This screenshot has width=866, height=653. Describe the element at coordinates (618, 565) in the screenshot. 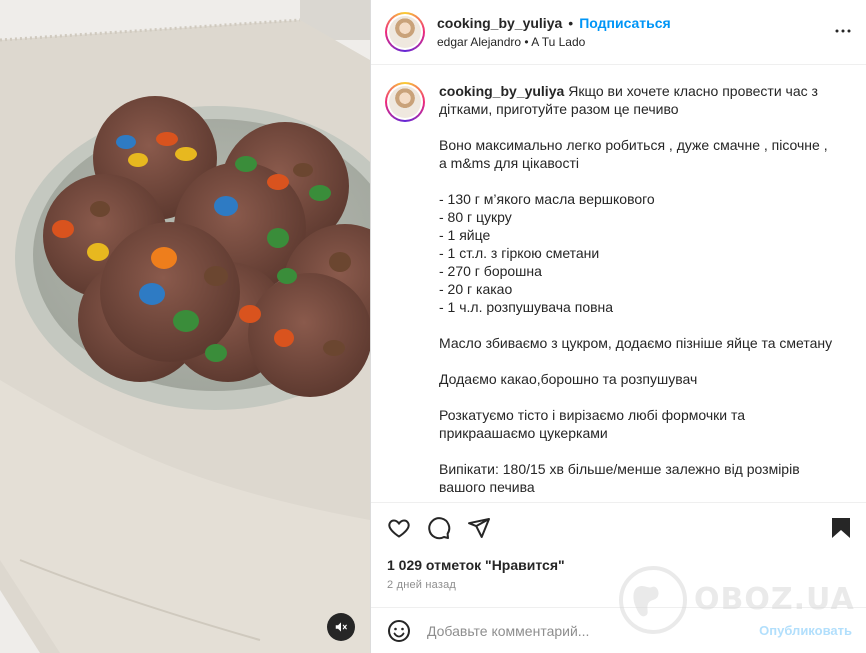

I see `likes-count: 1 029 отметок "Нравится"` at that location.